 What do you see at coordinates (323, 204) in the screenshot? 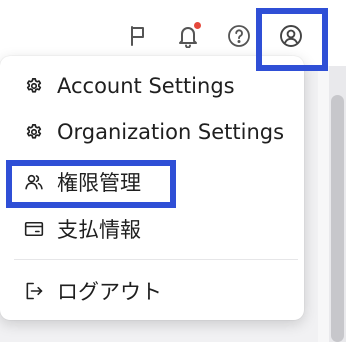
I see `page-background-edge` at bounding box center [323, 204].